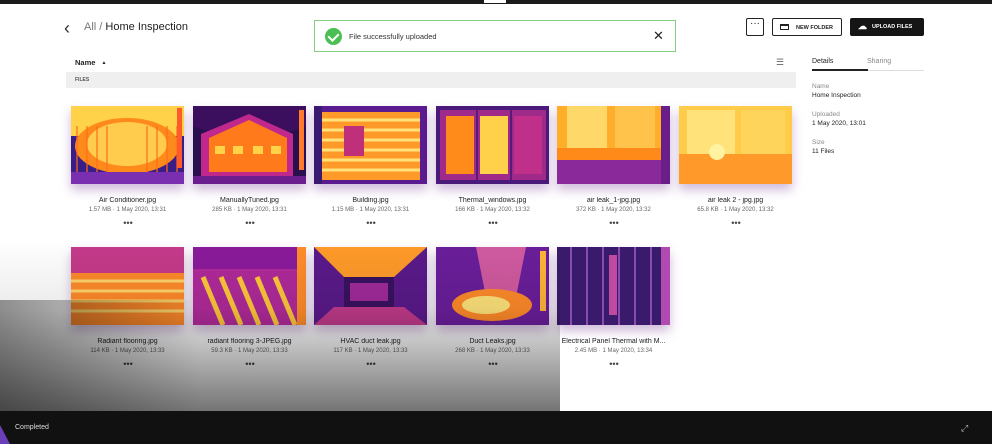  I want to click on detail-size-label: Size, so click(818, 142).